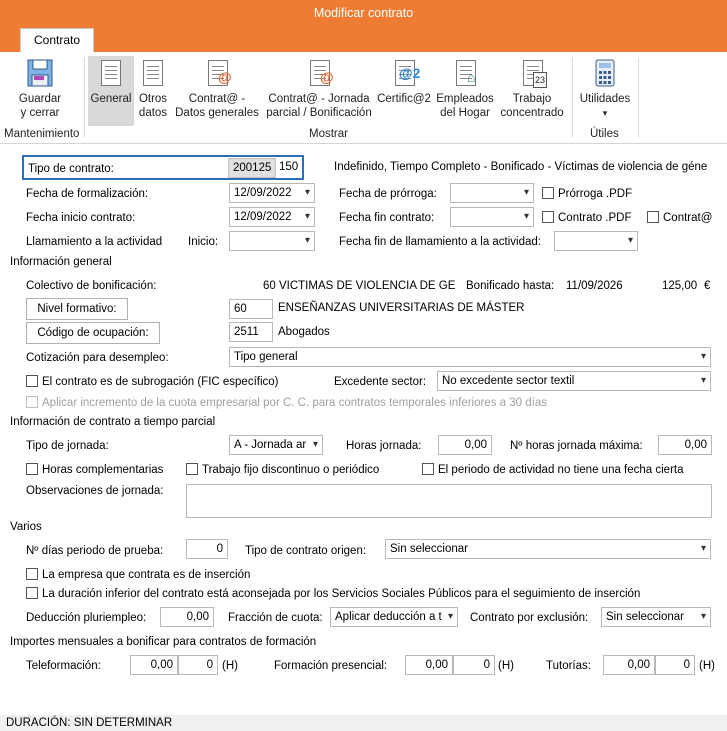 This screenshot has height=731, width=727. Describe the element at coordinates (40, 89) in the screenshot. I see `guardar-cerrar-button: Guardar y cerrar` at that location.